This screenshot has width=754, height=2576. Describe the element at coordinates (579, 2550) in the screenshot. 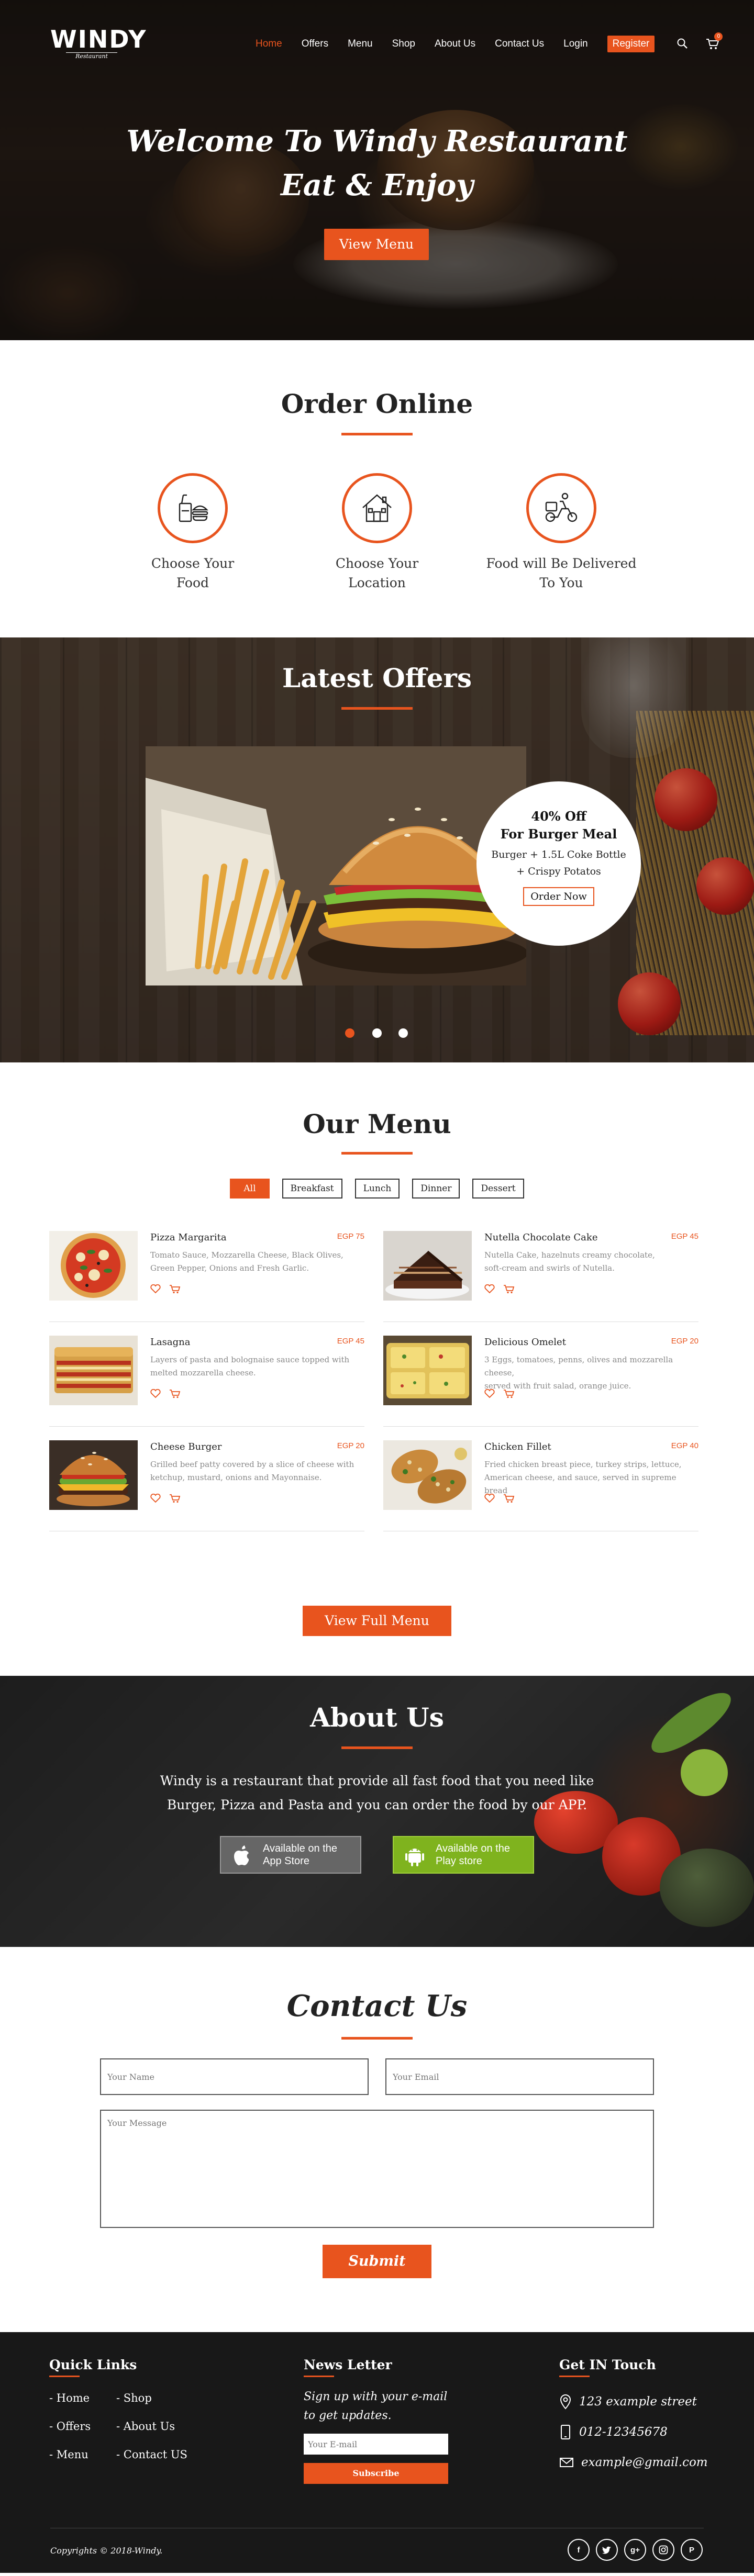

I see `facebook-icon: f` at that location.